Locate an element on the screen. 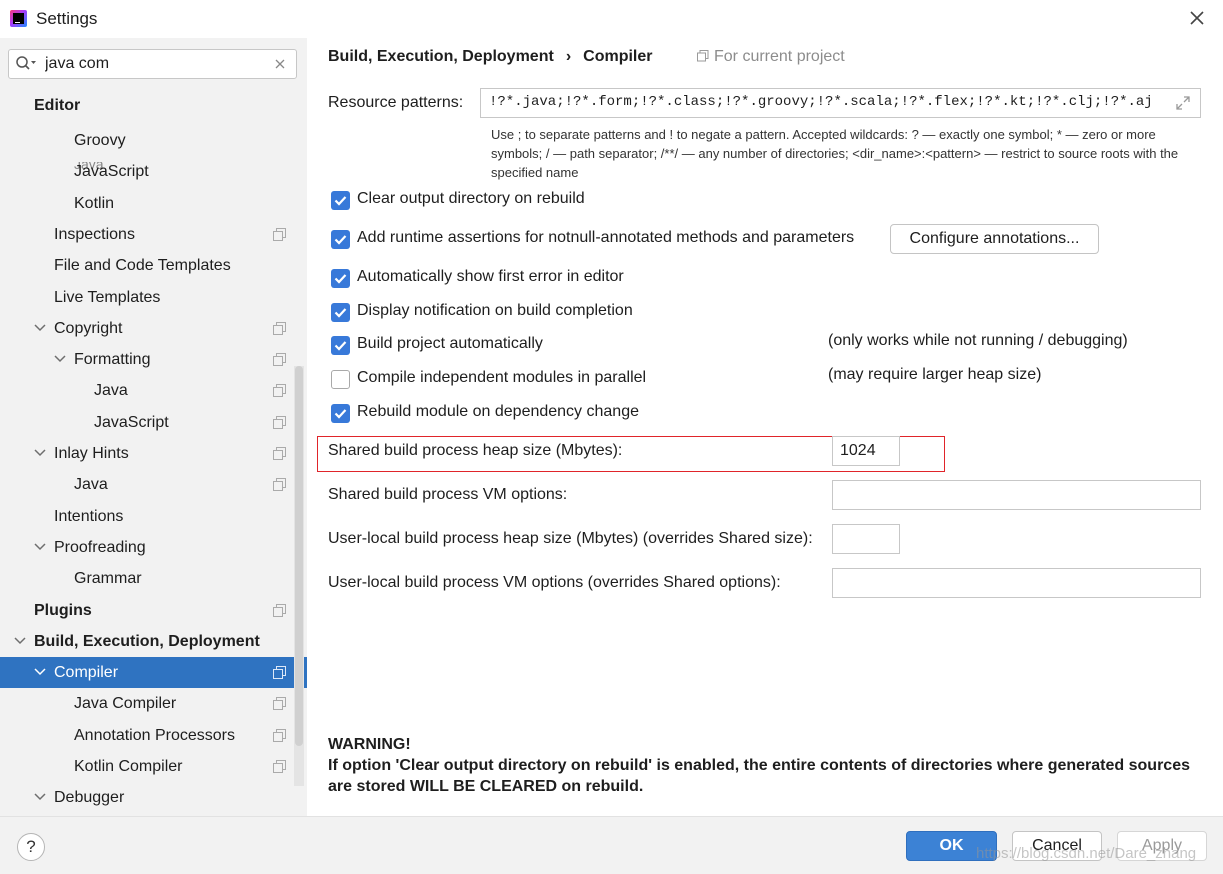 This screenshot has height=874, width=1223. sidebar-item-compiler: Compiler is located at coordinates (153, 673).